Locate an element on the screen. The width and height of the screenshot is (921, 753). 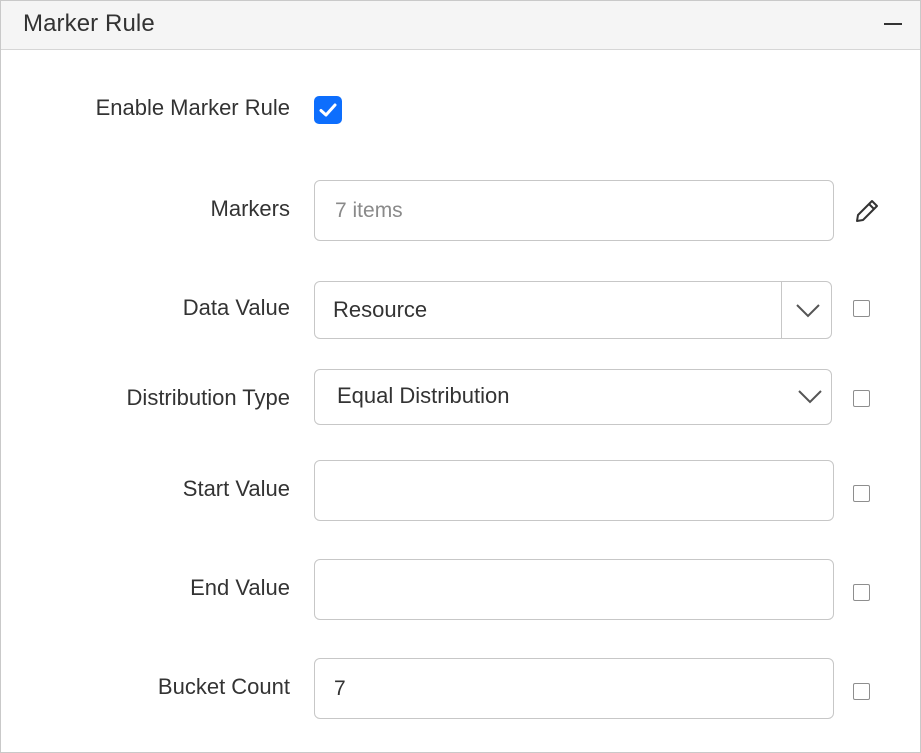
markers-placeholder: 7 items is located at coordinates (369, 210).